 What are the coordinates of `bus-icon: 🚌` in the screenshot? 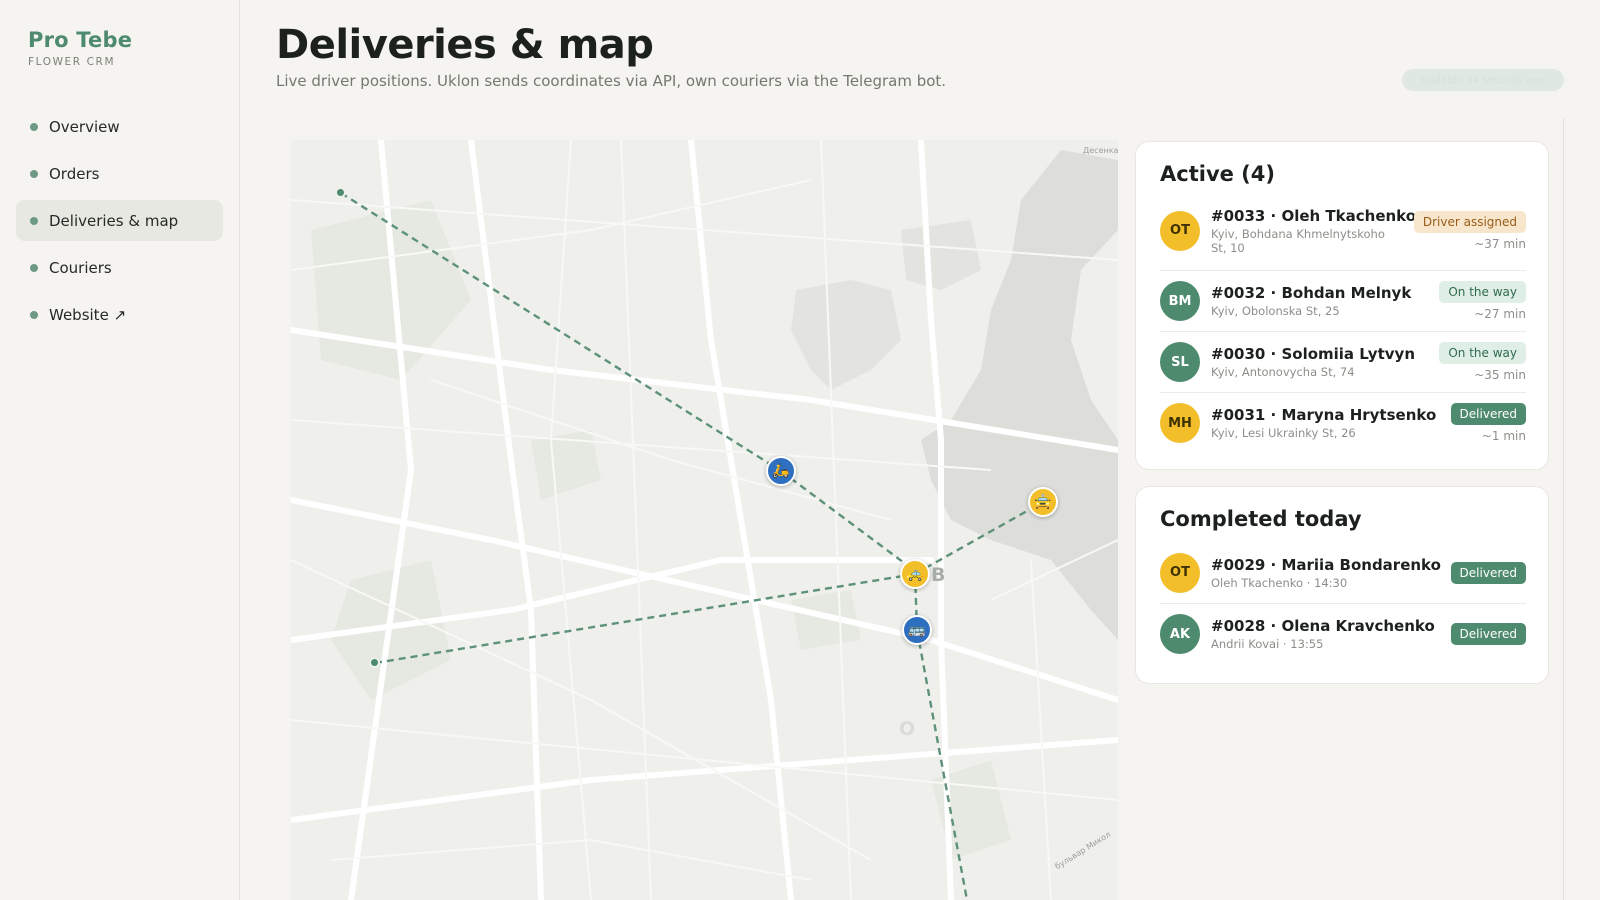 It's located at (917, 630).